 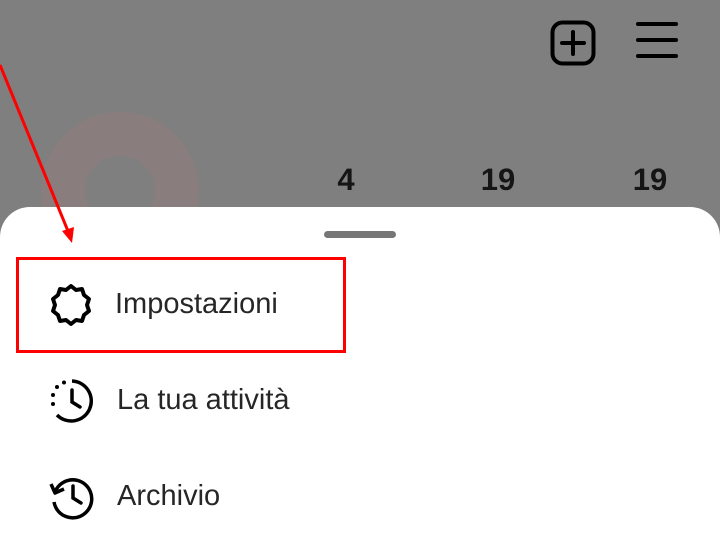 What do you see at coordinates (72, 401) in the screenshot?
I see `clock-icon` at bounding box center [72, 401].